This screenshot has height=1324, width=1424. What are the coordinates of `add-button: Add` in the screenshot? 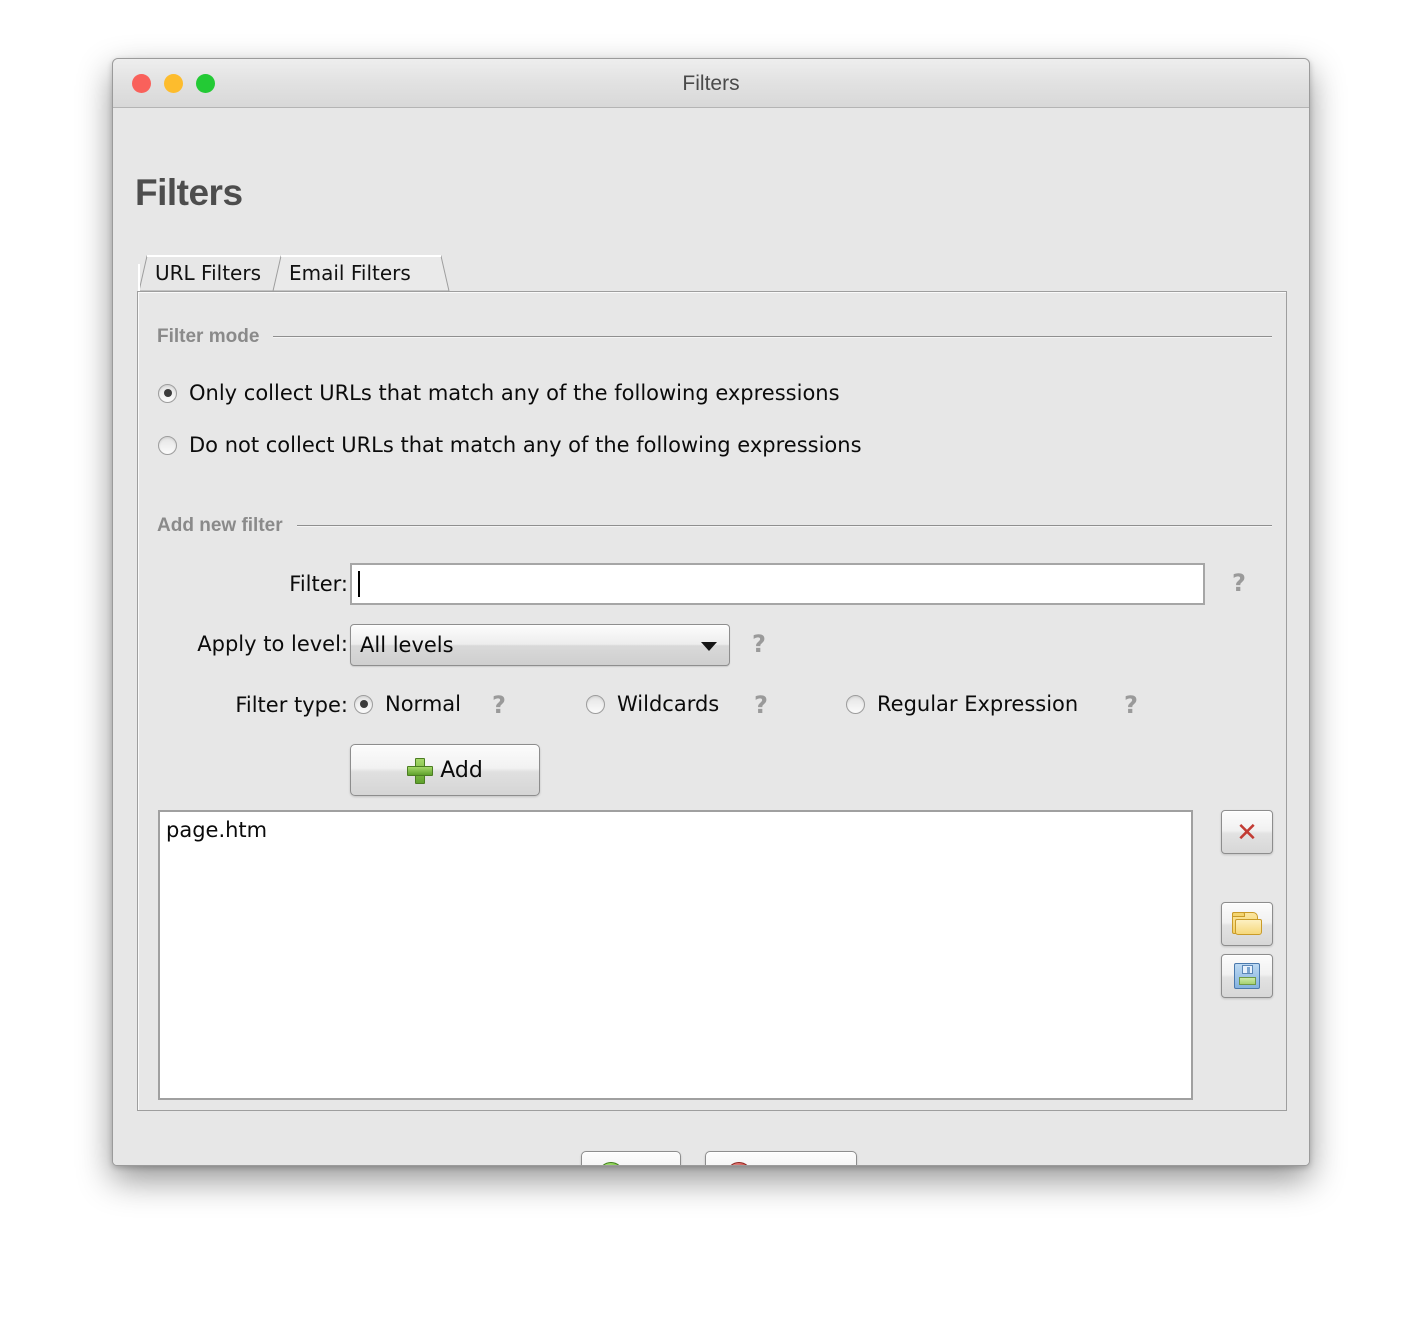 It's located at (445, 770).